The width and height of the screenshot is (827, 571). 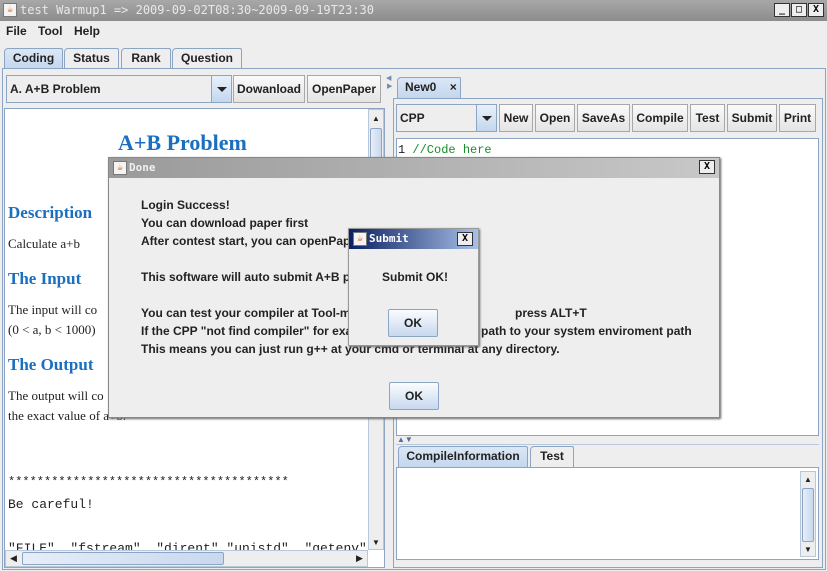 What do you see at coordinates (50, 31) in the screenshot?
I see `menu-tool: Tool` at bounding box center [50, 31].